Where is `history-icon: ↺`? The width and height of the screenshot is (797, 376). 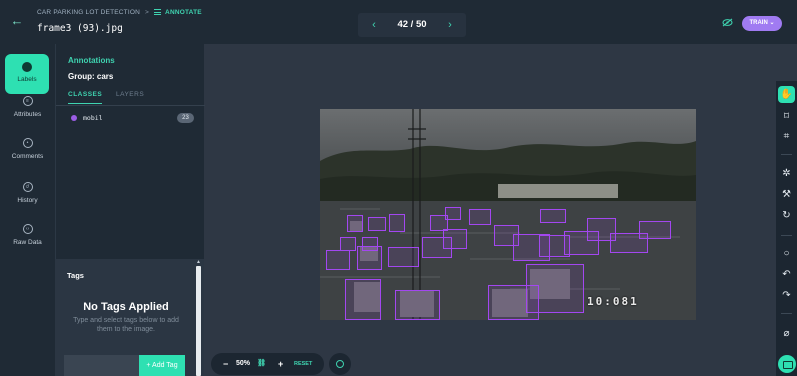 history-icon: ↺ is located at coordinates (27, 187).